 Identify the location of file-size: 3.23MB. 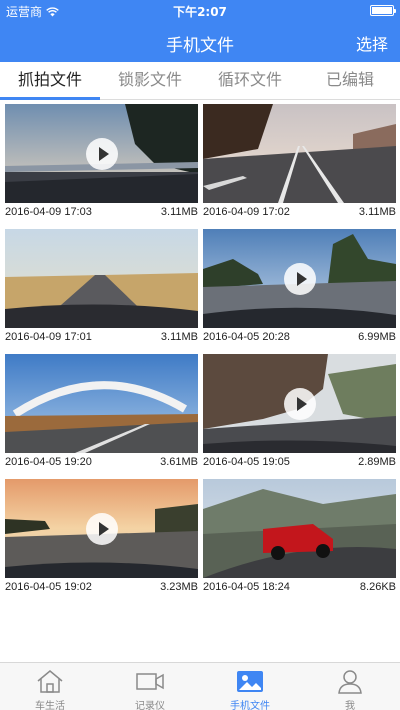
(179, 587).